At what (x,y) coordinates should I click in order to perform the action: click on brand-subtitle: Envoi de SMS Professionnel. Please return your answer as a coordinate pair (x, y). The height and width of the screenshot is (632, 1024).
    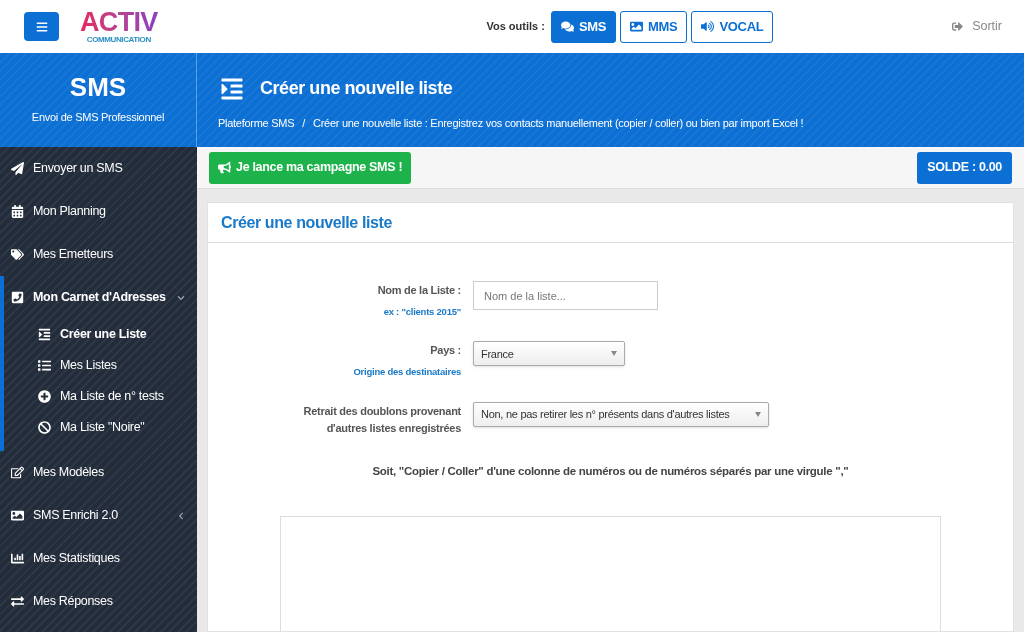
    Looking at the image, I should click on (98, 118).